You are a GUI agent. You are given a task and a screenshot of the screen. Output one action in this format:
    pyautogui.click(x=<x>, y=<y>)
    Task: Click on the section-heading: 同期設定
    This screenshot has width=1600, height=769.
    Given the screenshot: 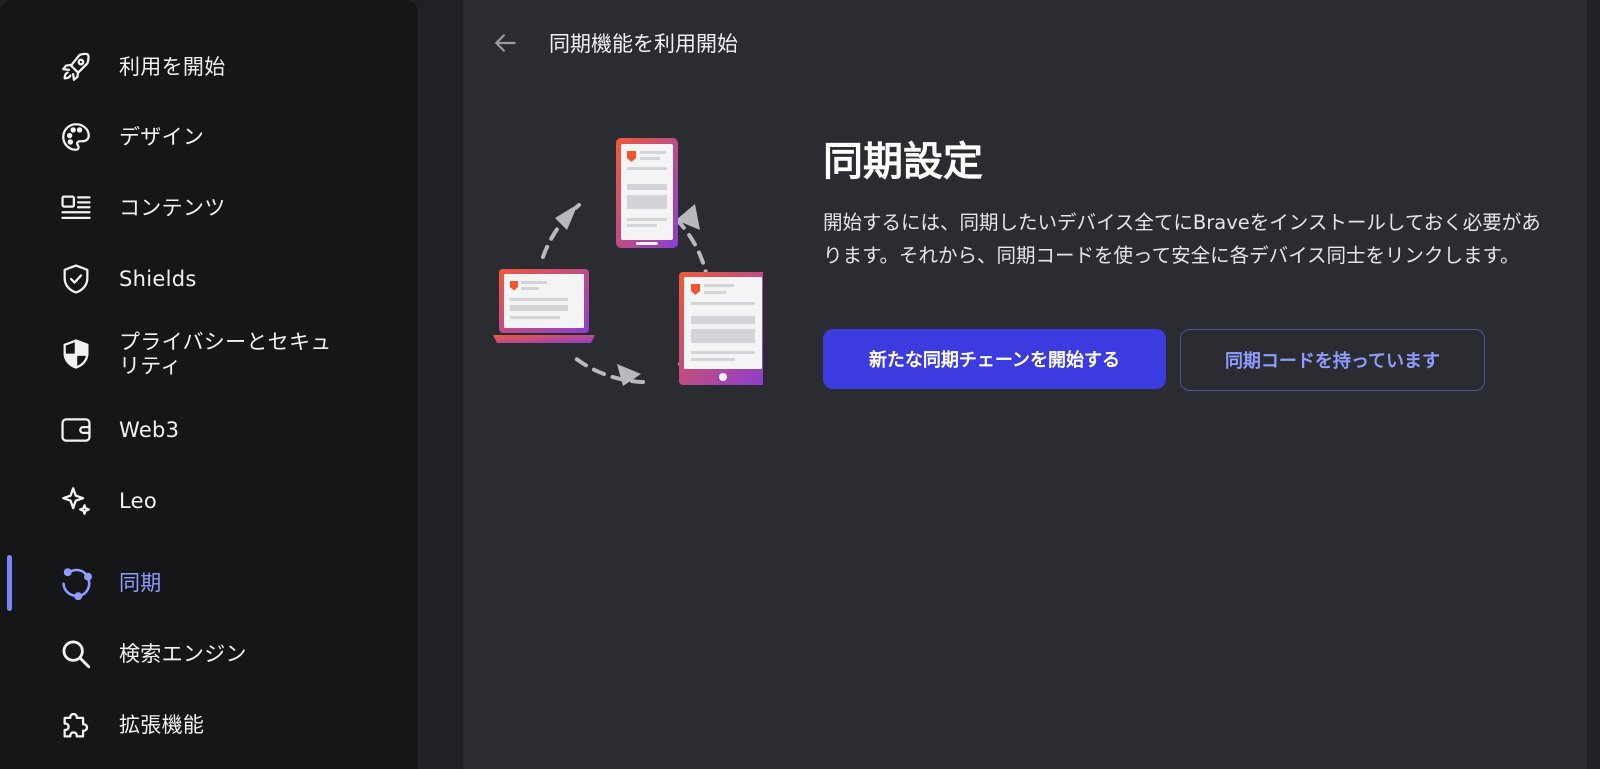 What is the action you would take?
    pyautogui.click(x=903, y=162)
    